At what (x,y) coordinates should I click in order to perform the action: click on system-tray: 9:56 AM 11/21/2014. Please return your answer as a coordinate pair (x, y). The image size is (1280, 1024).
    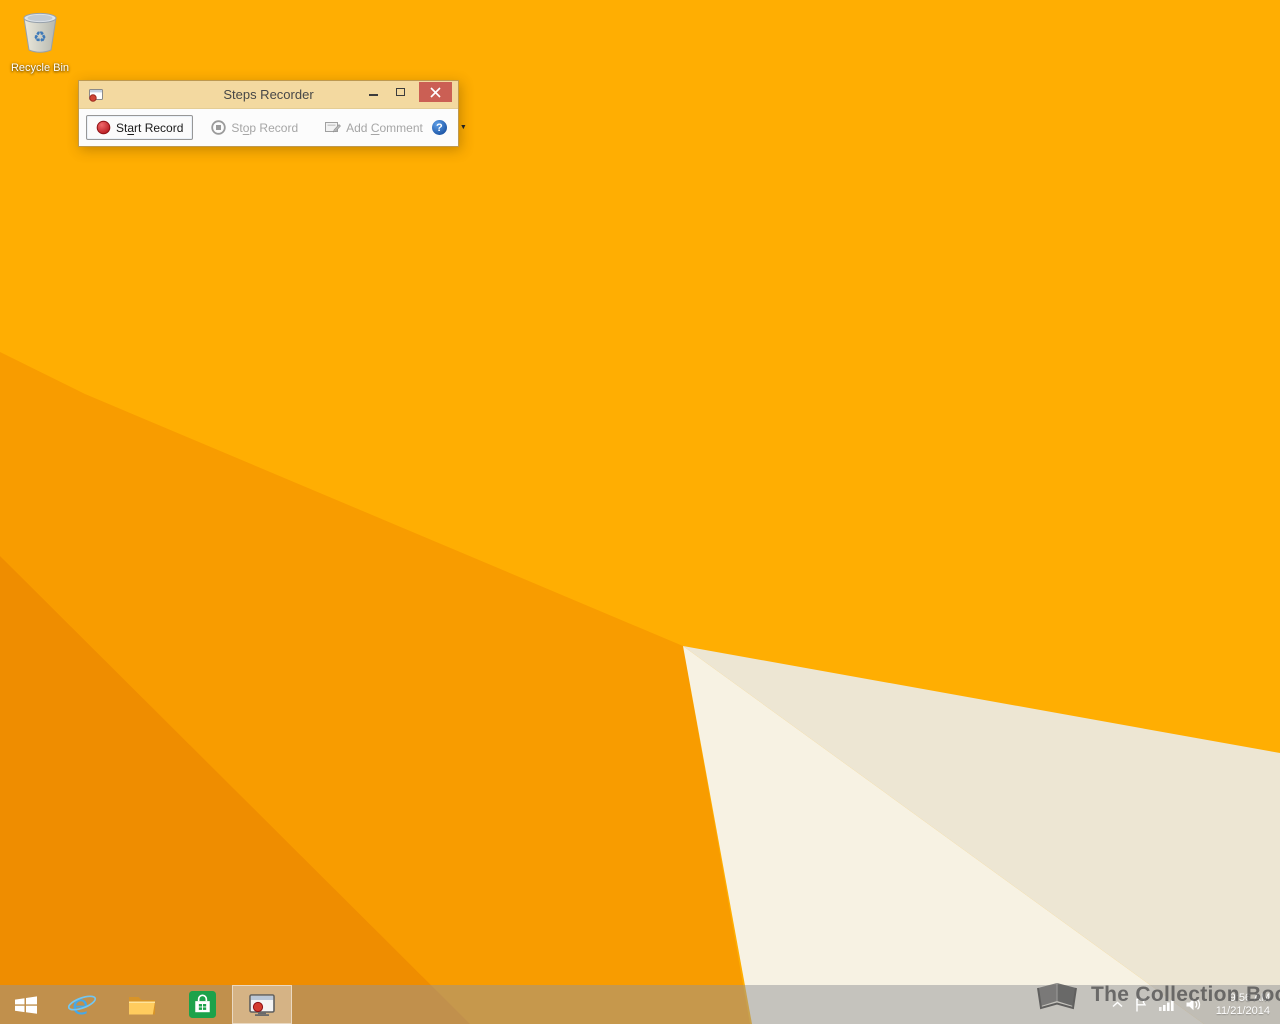
    Looking at the image, I should click on (1196, 1004).